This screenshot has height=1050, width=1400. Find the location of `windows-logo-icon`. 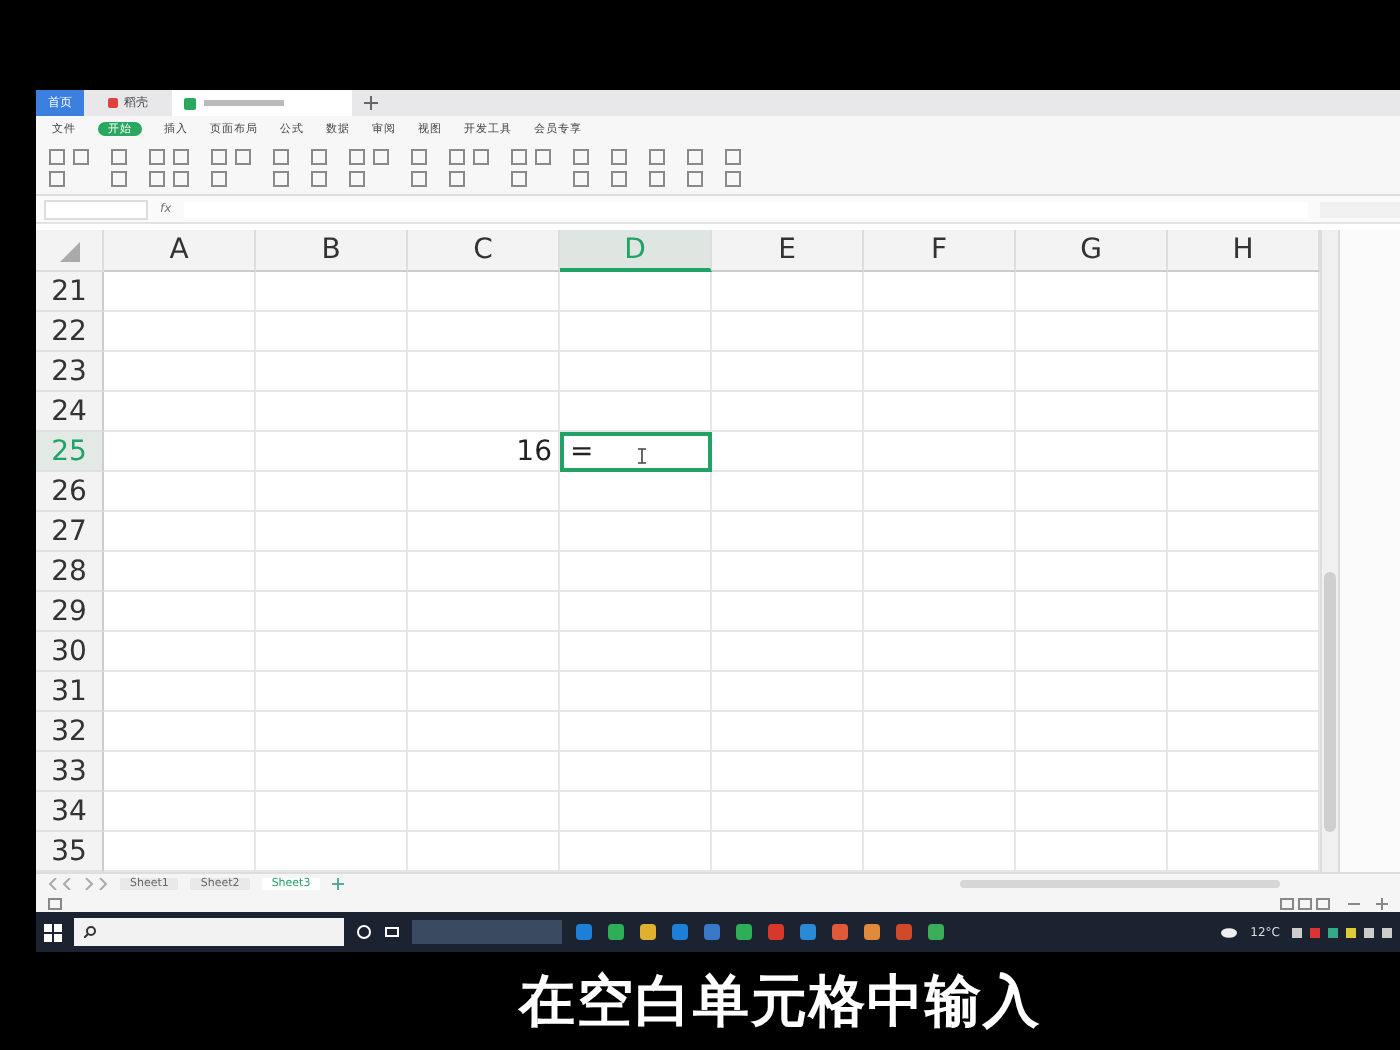

windows-logo-icon is located at coordinates (53, 932).